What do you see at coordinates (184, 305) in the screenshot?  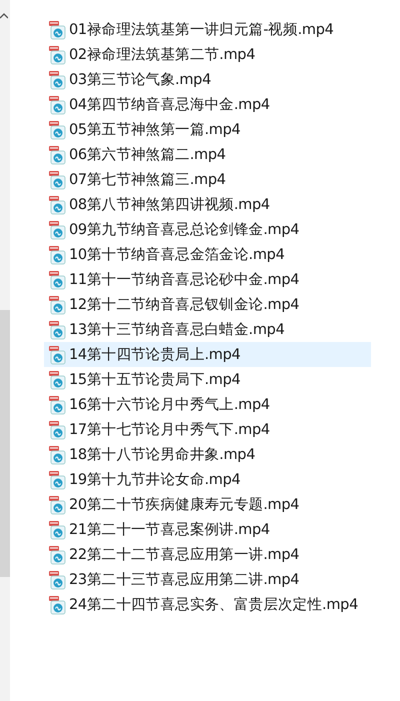 I see `file-name: 12第十二节纳音喜忌钗钏金论.mp4` at bounding box center [184, 305].